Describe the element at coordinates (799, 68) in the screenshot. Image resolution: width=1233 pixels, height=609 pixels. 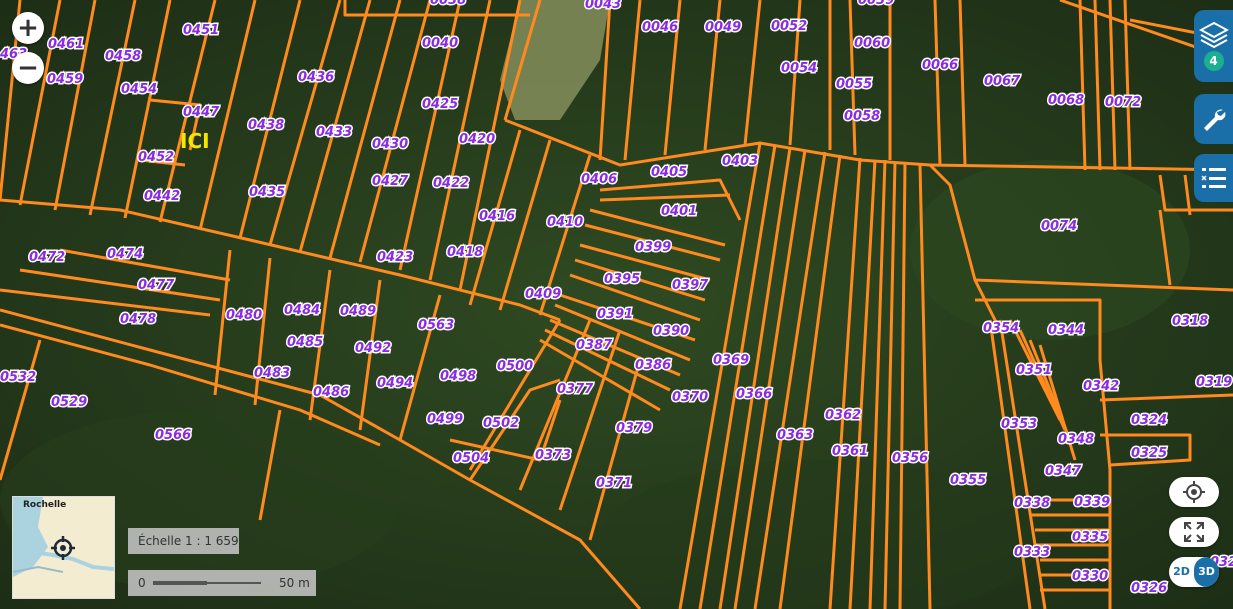
I see `parcel-label-0054: 0054` at that location.